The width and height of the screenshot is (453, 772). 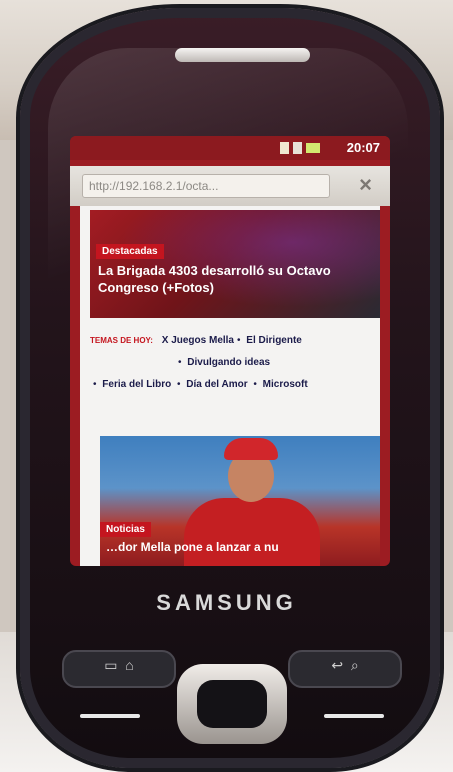 I want to click on person-cap, so click(x=251, y=449).